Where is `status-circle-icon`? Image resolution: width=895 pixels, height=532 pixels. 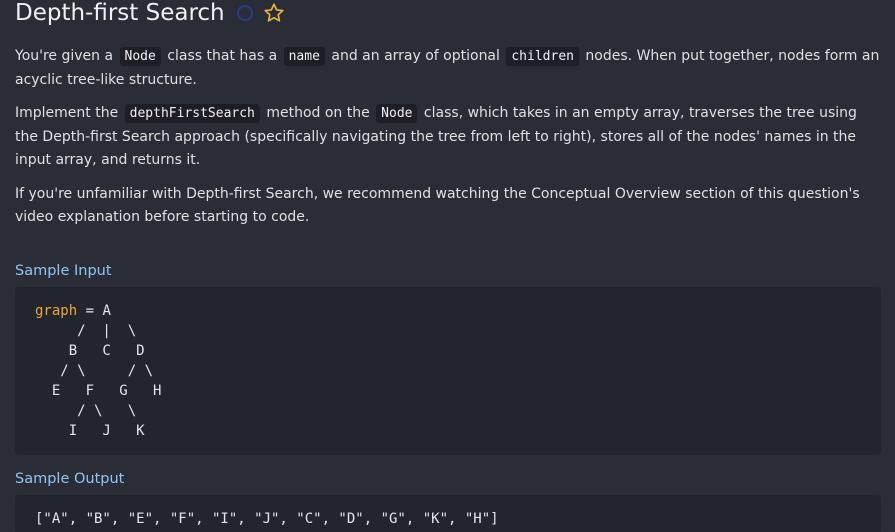
status-circle-icon is located at coordinates (244, 13).